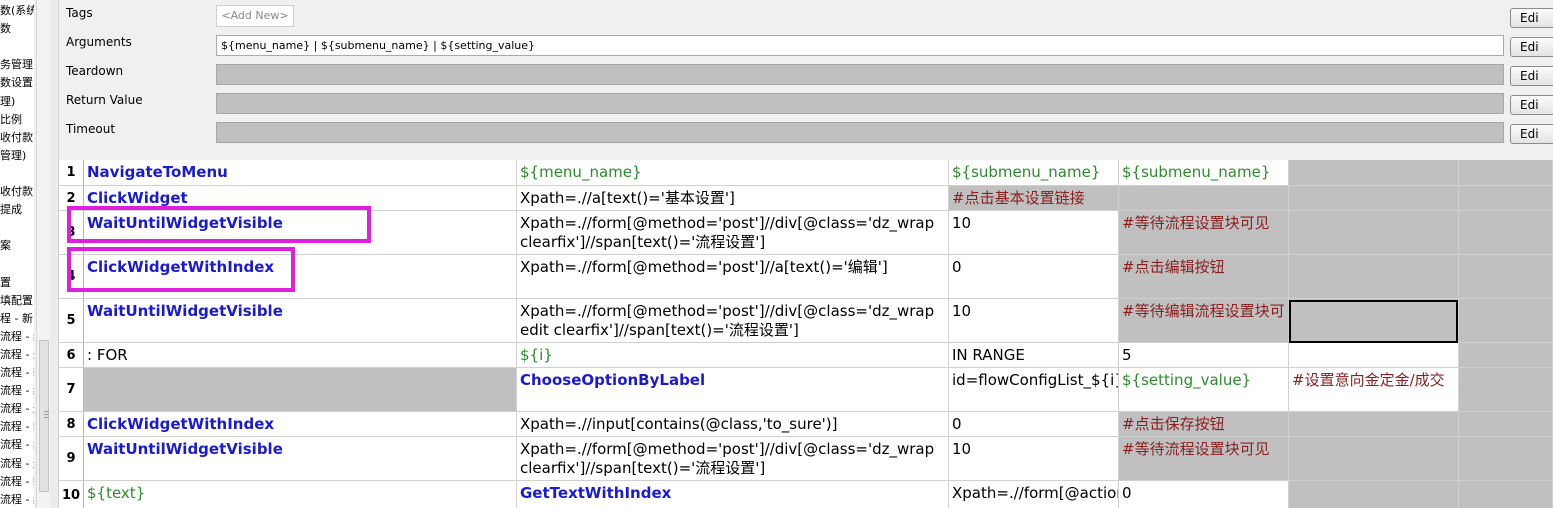  I want to click on row-number: 7, so click(71, 390).